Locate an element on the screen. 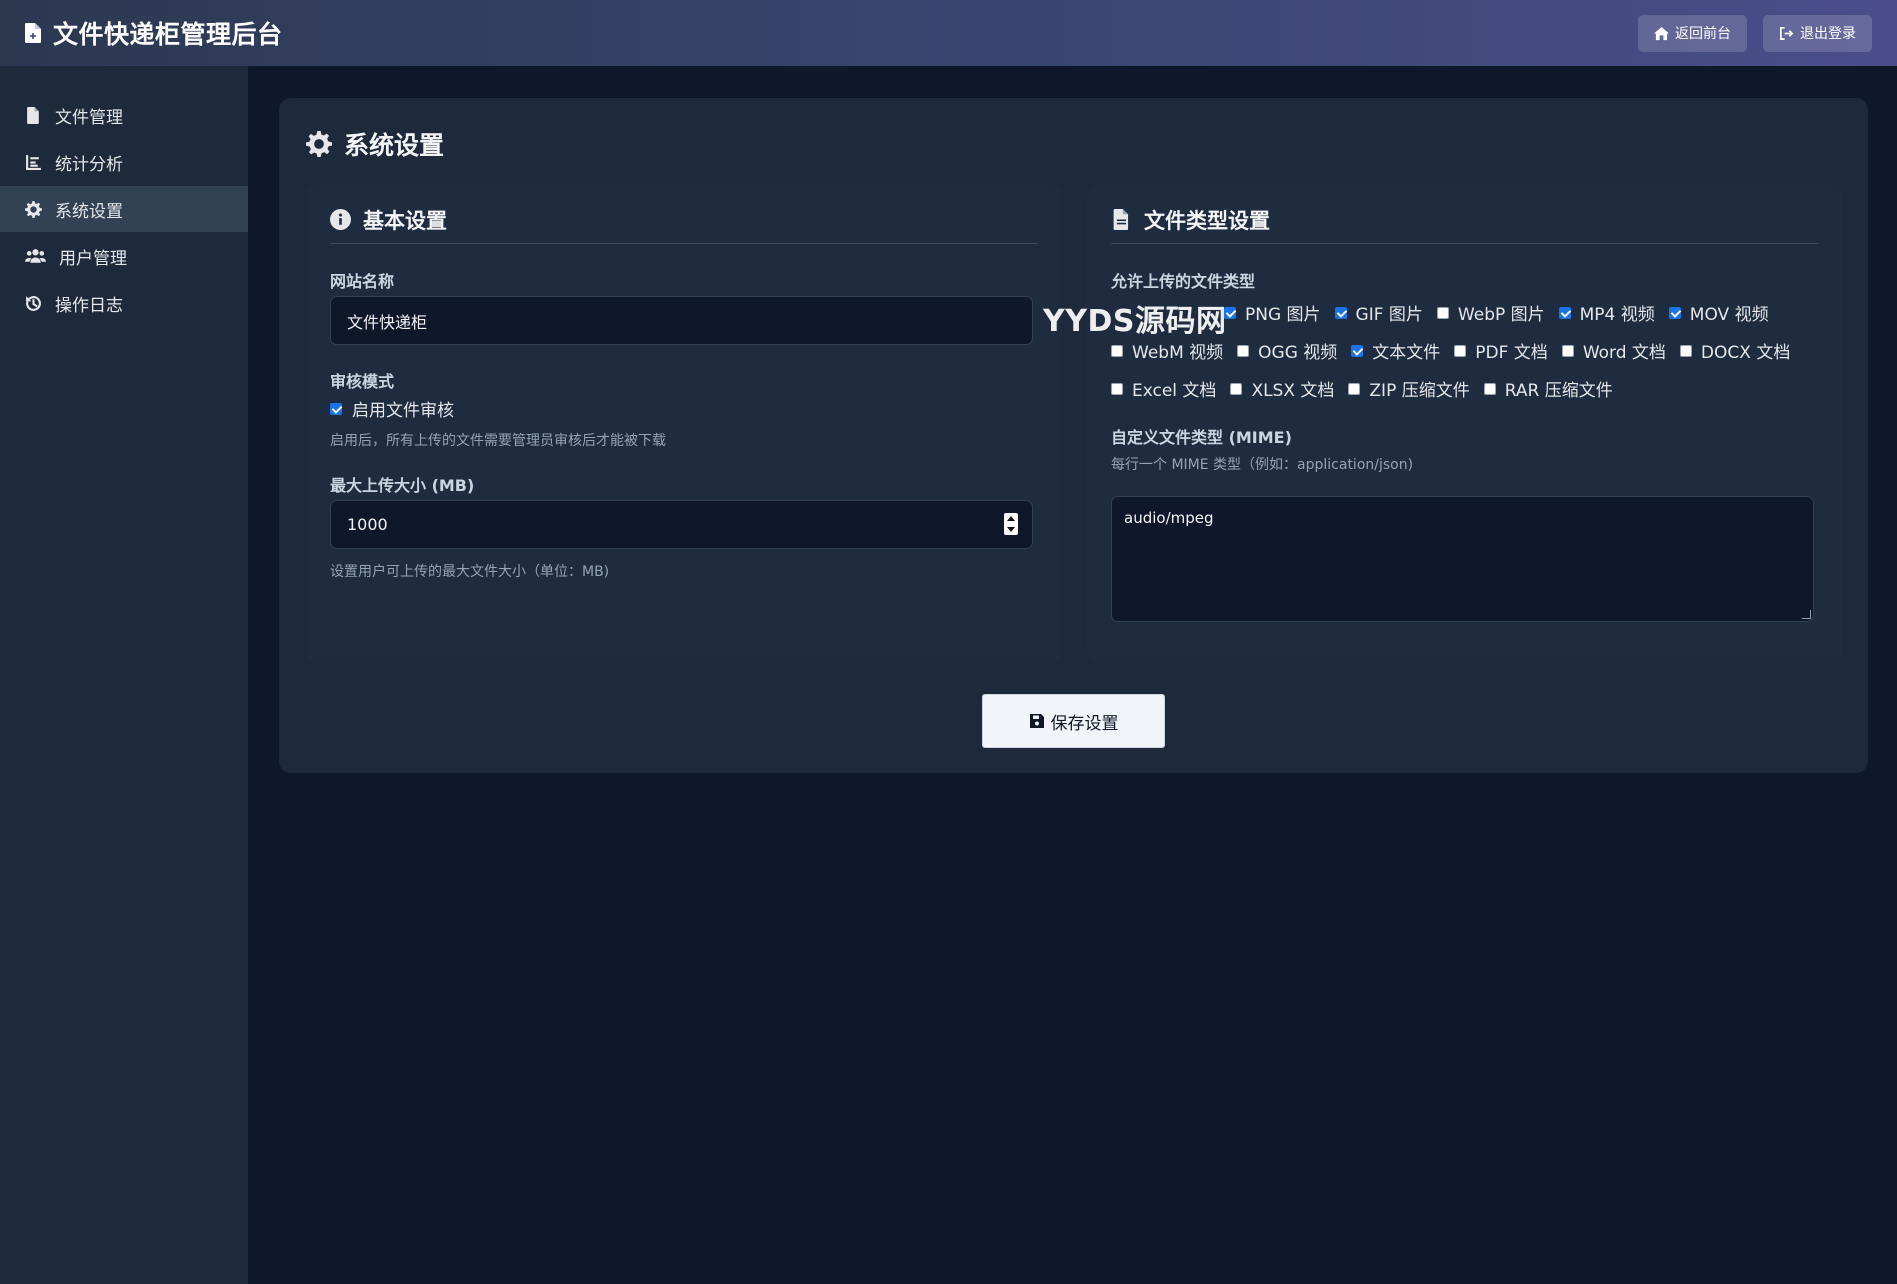 The width and height of the screenshot is (1897, 1284). filetype-label: 文本文件 is located at coordinates (1406, 353).